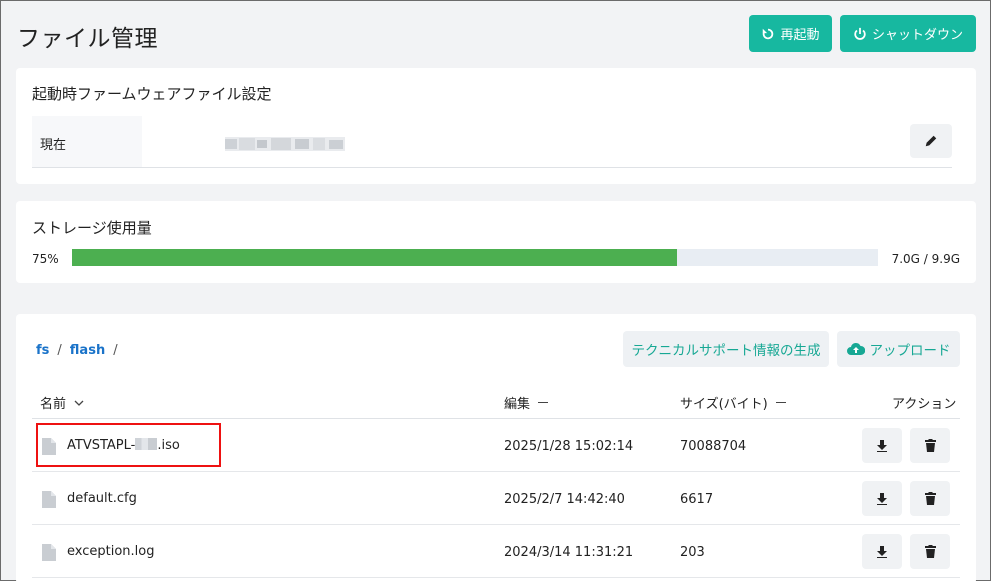 This screenshot has width=991, height=581. I want to click on file-date: 2025/1/28 15:02:14, so click(569, 446).